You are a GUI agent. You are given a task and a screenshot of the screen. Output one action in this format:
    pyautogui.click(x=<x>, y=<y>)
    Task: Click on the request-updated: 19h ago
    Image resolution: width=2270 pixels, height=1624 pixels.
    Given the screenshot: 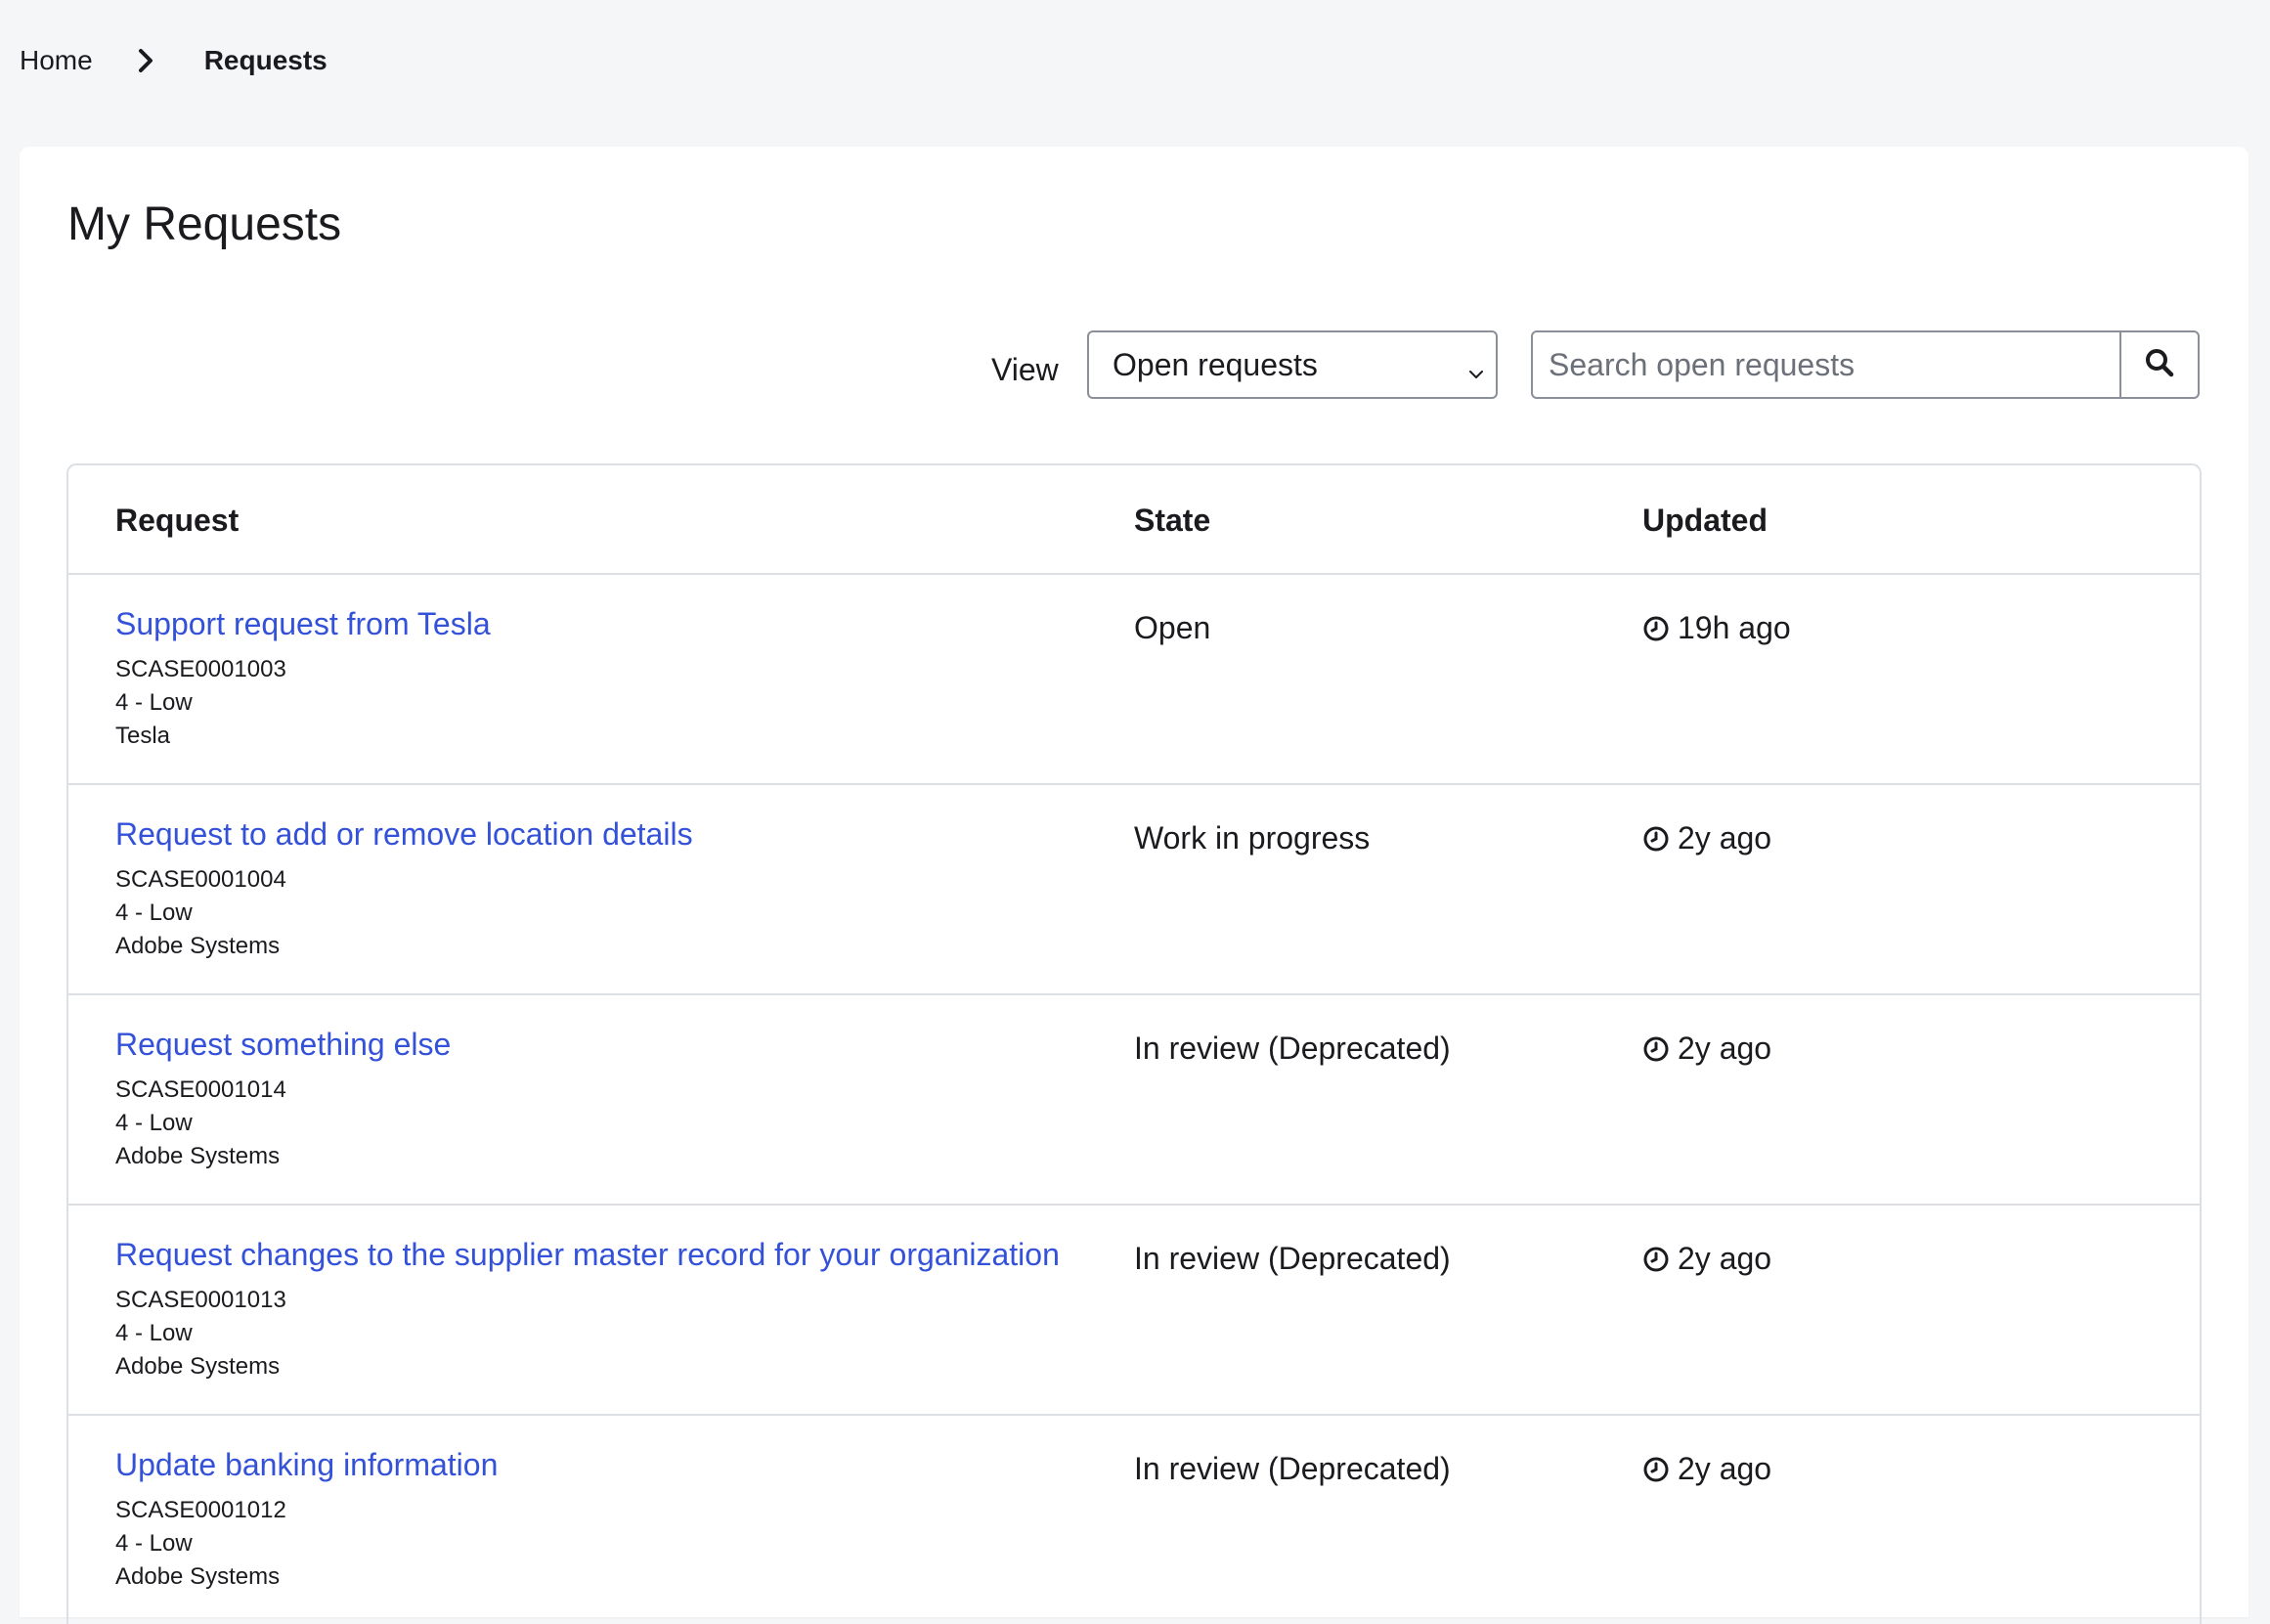 What is the action you would take?
    pyautogui.click(x=1716, y=628)
    